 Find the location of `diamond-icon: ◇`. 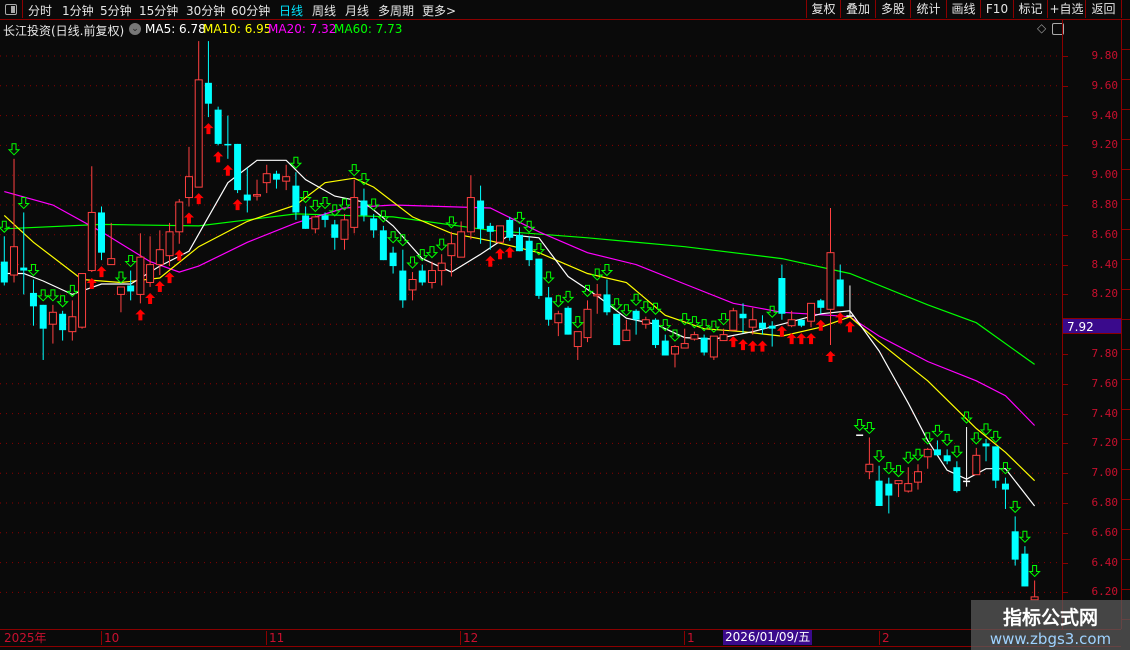

diamond-icon: ◇ is located at coordinates (1041, 28).